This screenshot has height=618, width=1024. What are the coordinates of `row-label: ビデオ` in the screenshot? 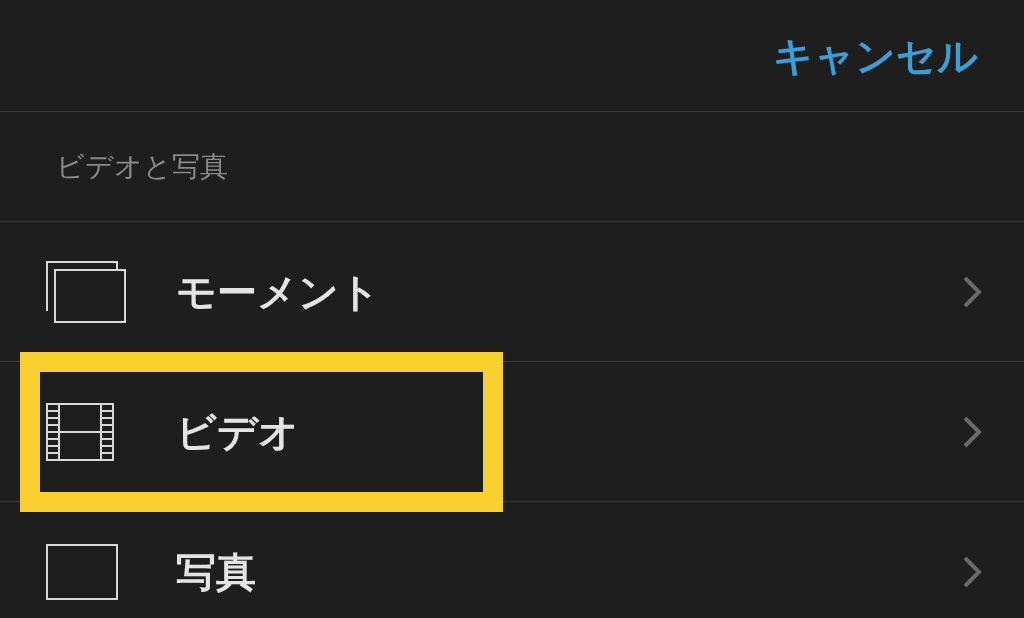 It's located at (238, 432).